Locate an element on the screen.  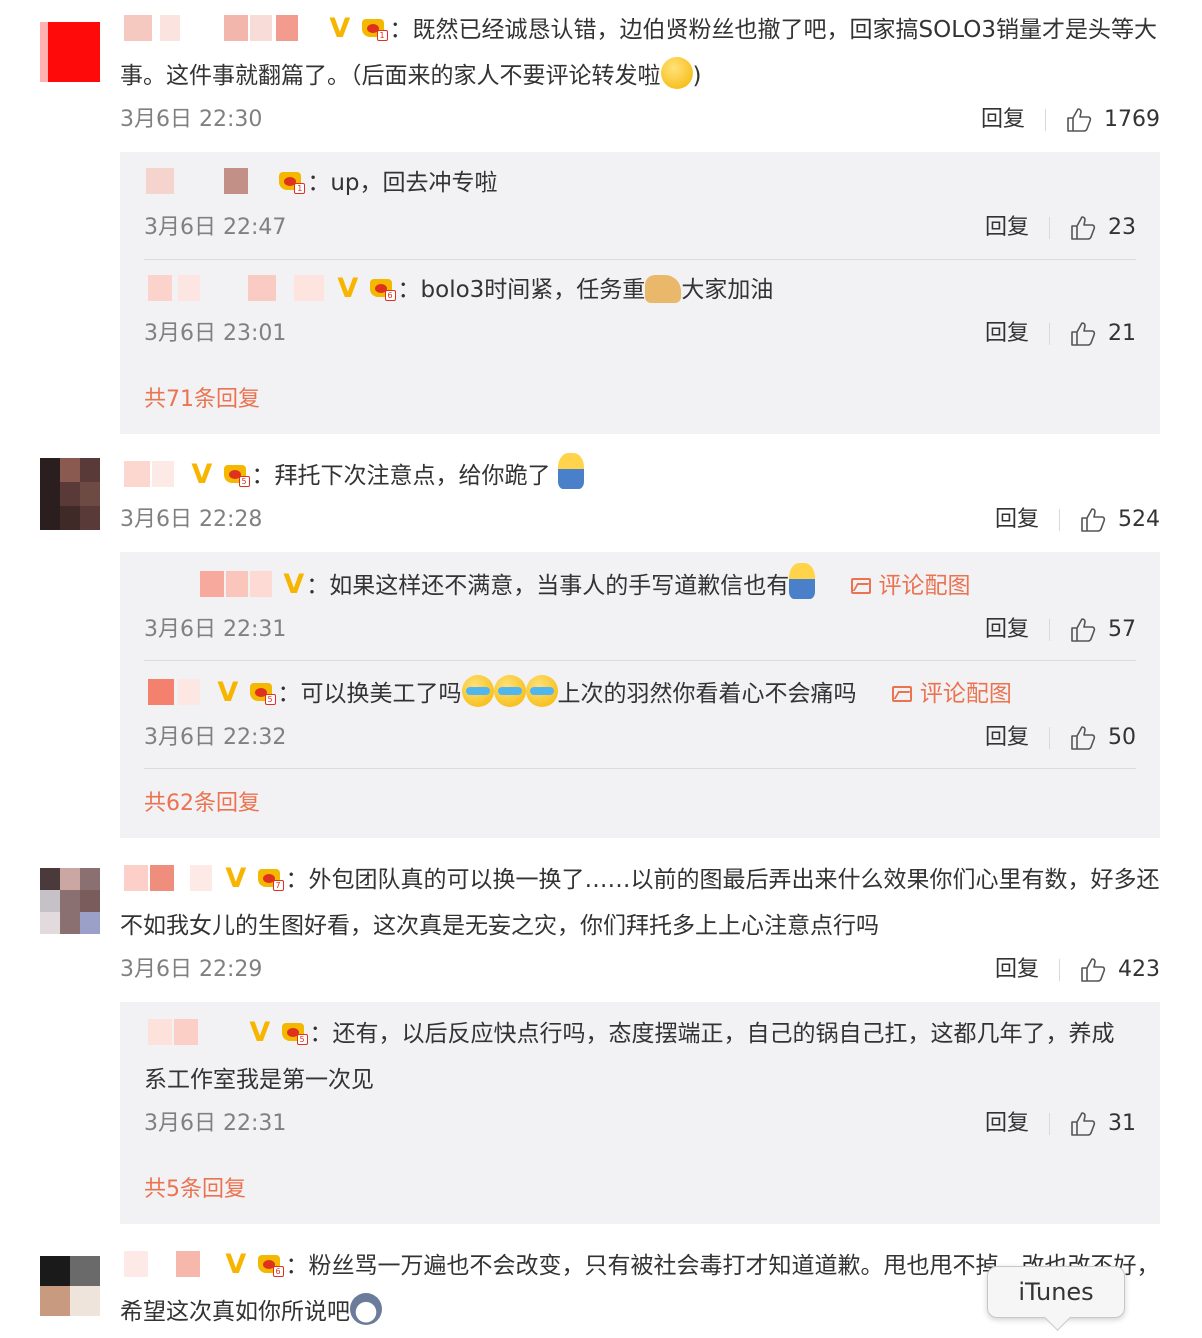
more-replies-link: 共71条回复 is located at coordinates (202, 400).